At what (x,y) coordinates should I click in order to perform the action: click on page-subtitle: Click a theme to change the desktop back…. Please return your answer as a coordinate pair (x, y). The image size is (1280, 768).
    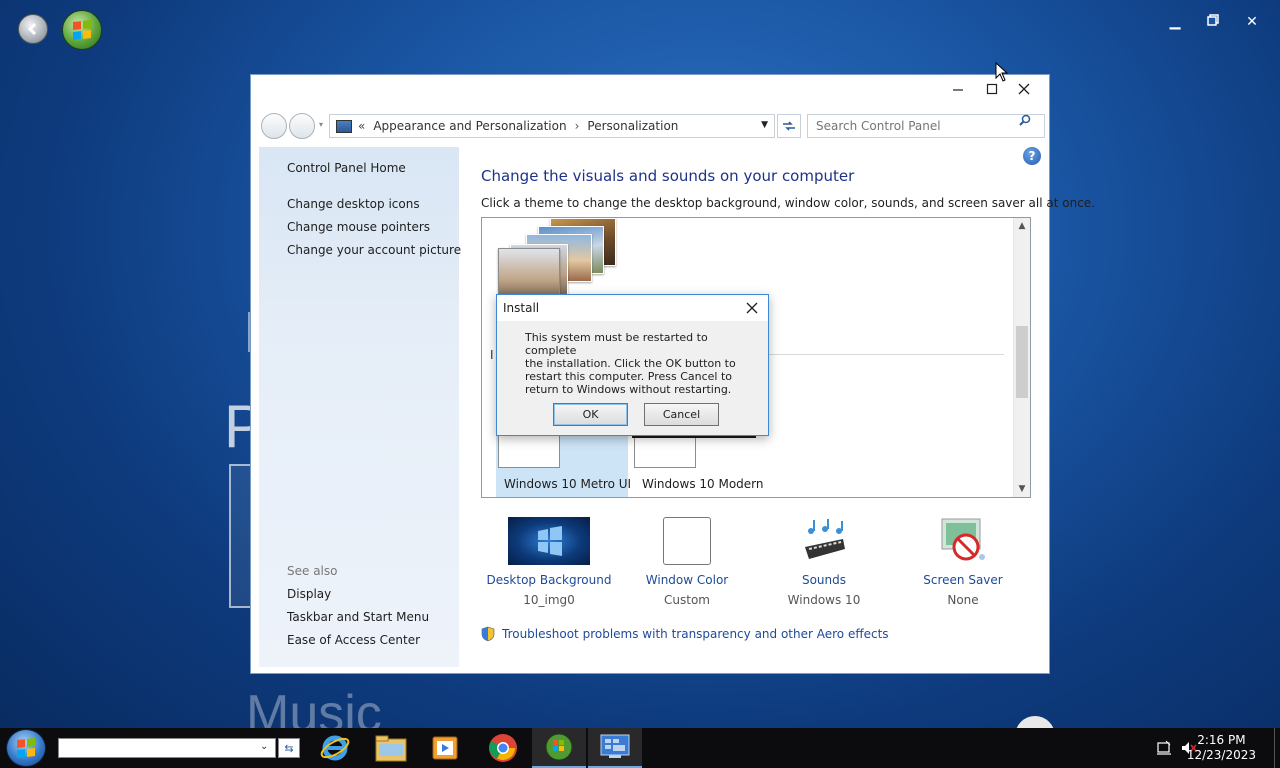
    Looking at the image, I should click on (788, 203).